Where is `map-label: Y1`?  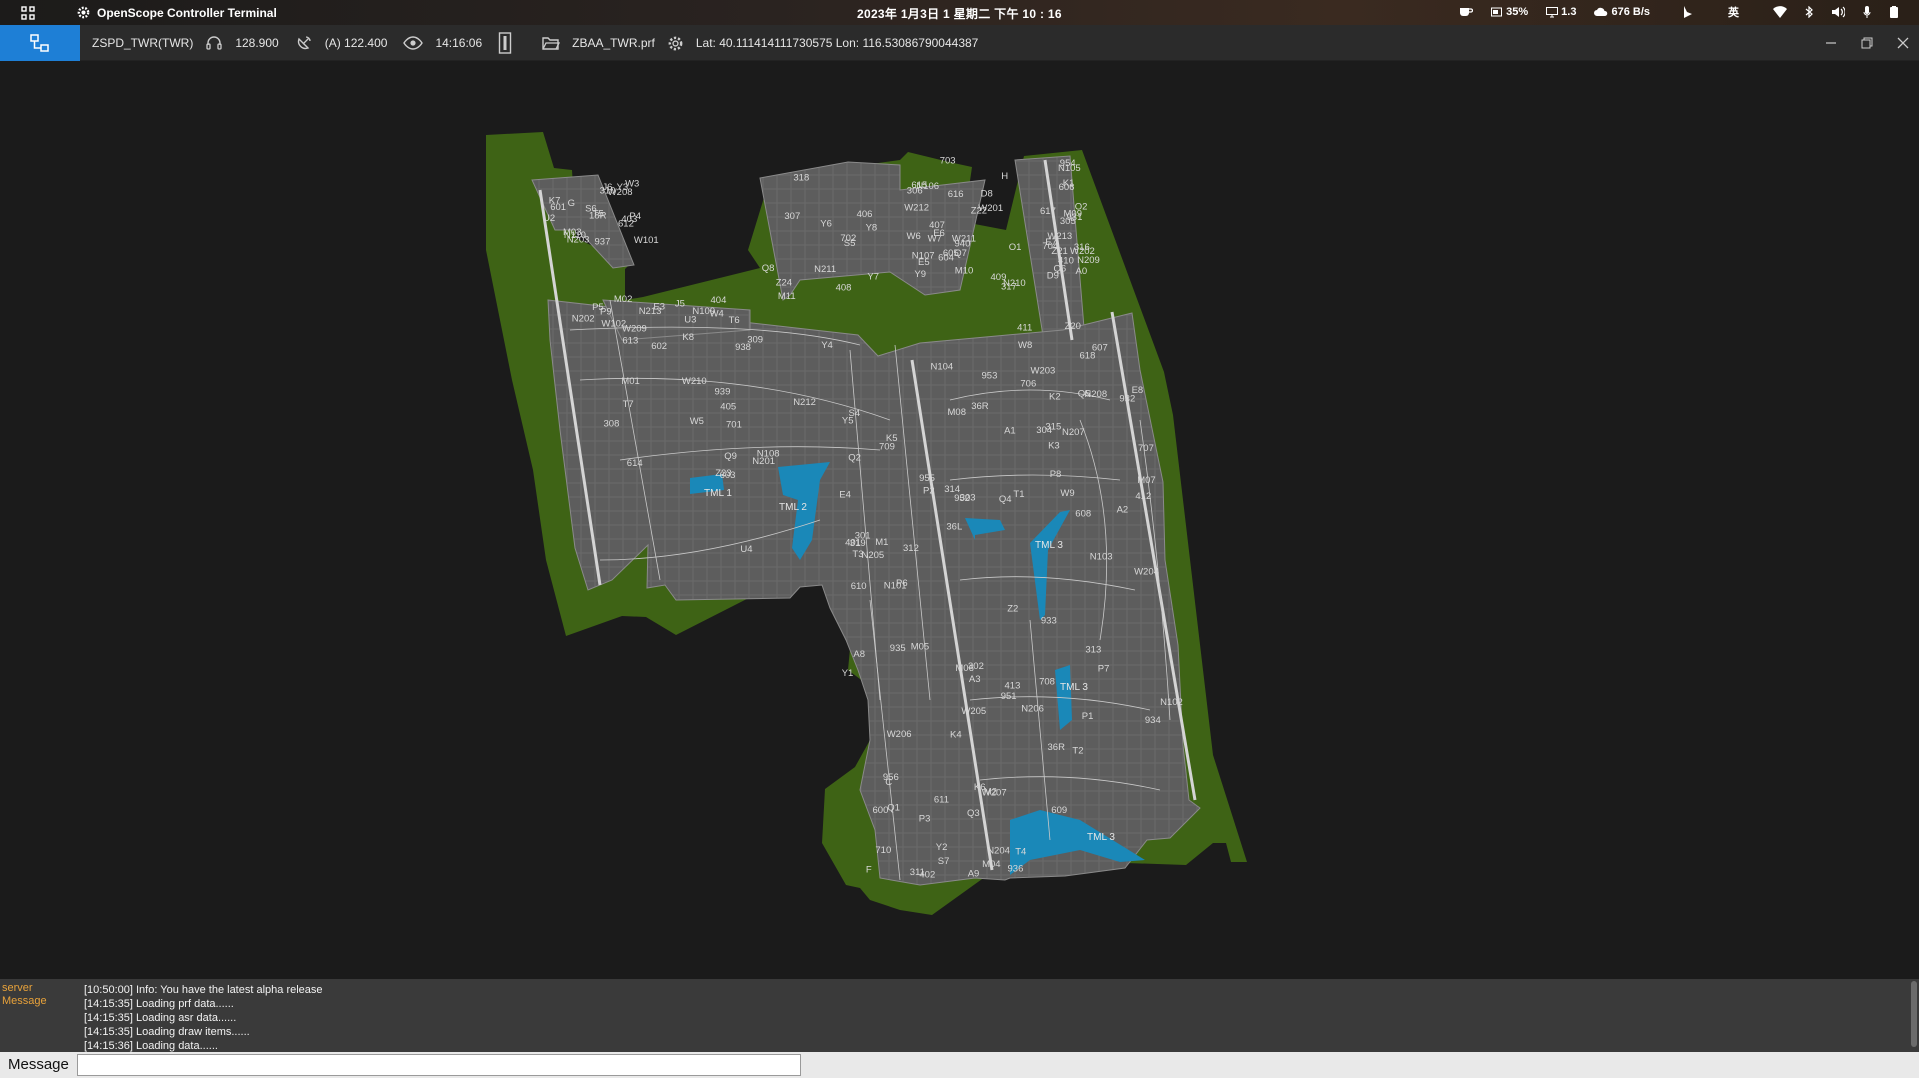
map-label: Y1 is located at coordinates (848, 673).